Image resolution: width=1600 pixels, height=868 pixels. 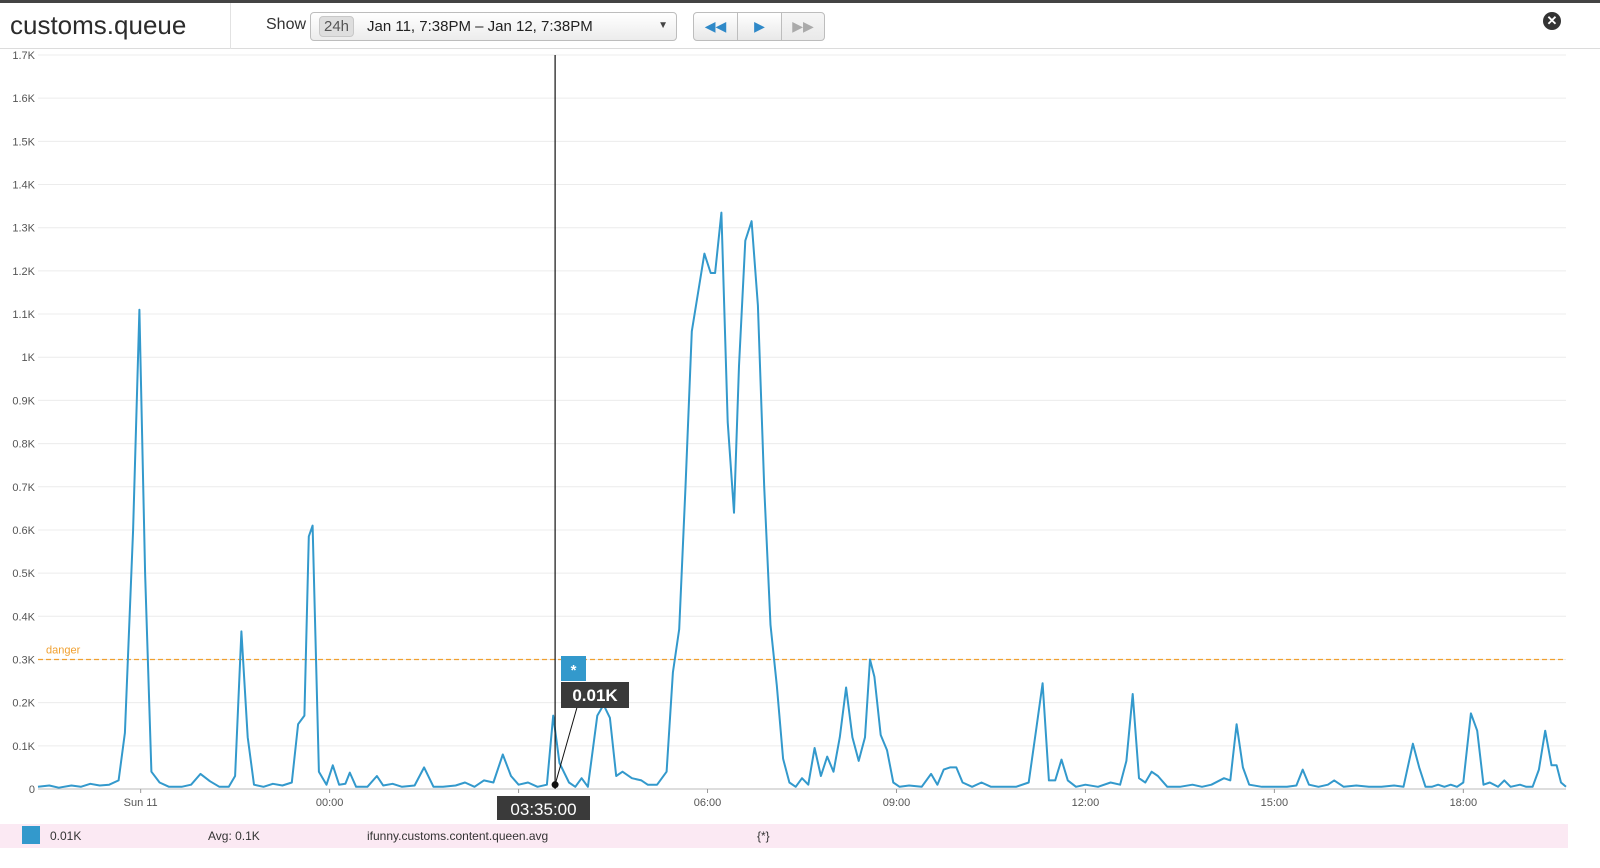 What do you see at coordinates (23, 99) in the screenshot?
I see `y-tick-label: 1.6K` at bounding box center [23, 99].